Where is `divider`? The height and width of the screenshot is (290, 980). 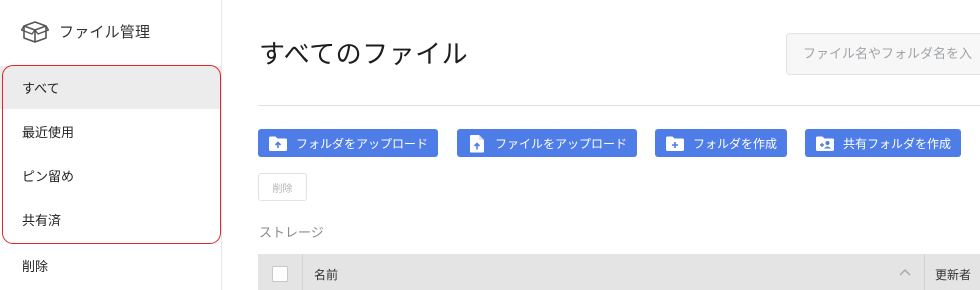
divider is located at coordinates (619, 105).